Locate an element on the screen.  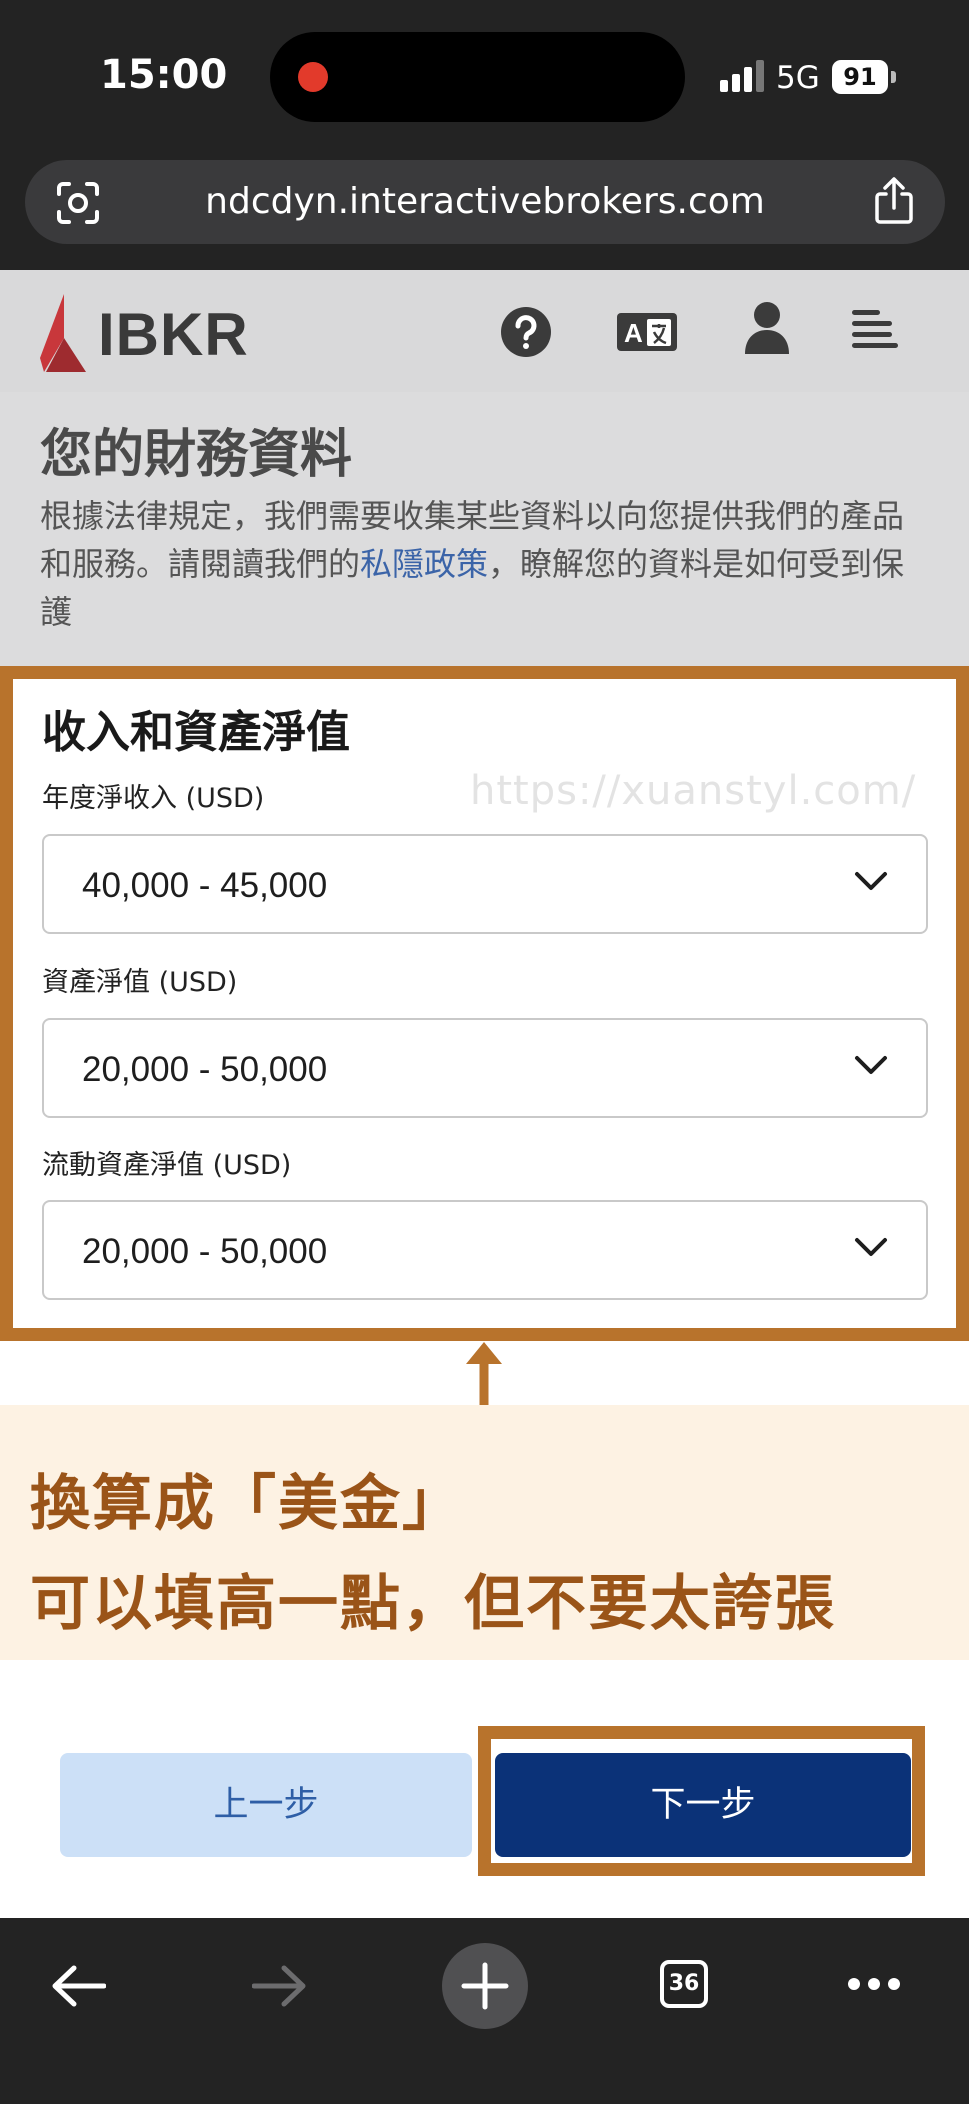
ibkr-logo-icon is located at coordinates (63, 332).